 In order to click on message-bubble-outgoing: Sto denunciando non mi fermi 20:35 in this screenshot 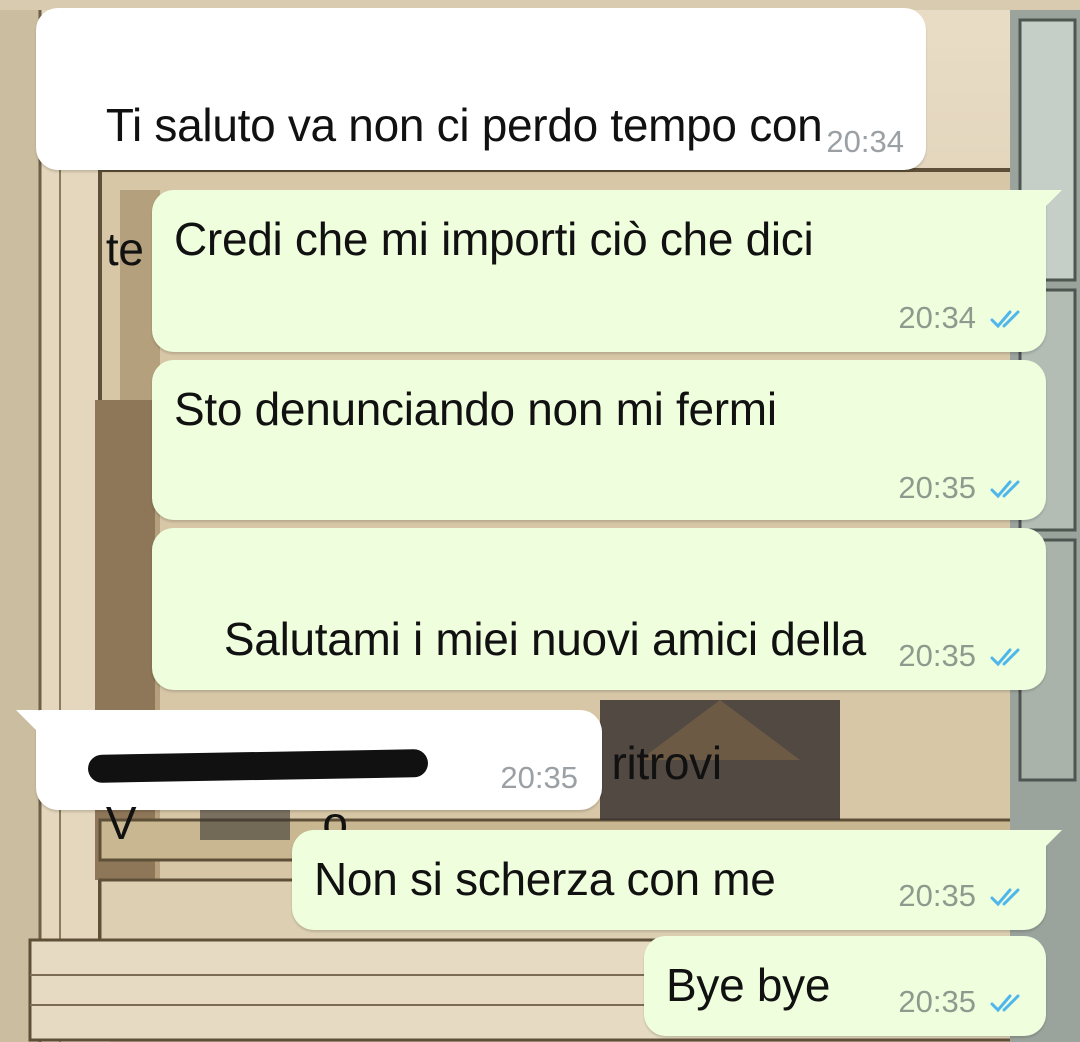, I will do `click(599, 440)`.